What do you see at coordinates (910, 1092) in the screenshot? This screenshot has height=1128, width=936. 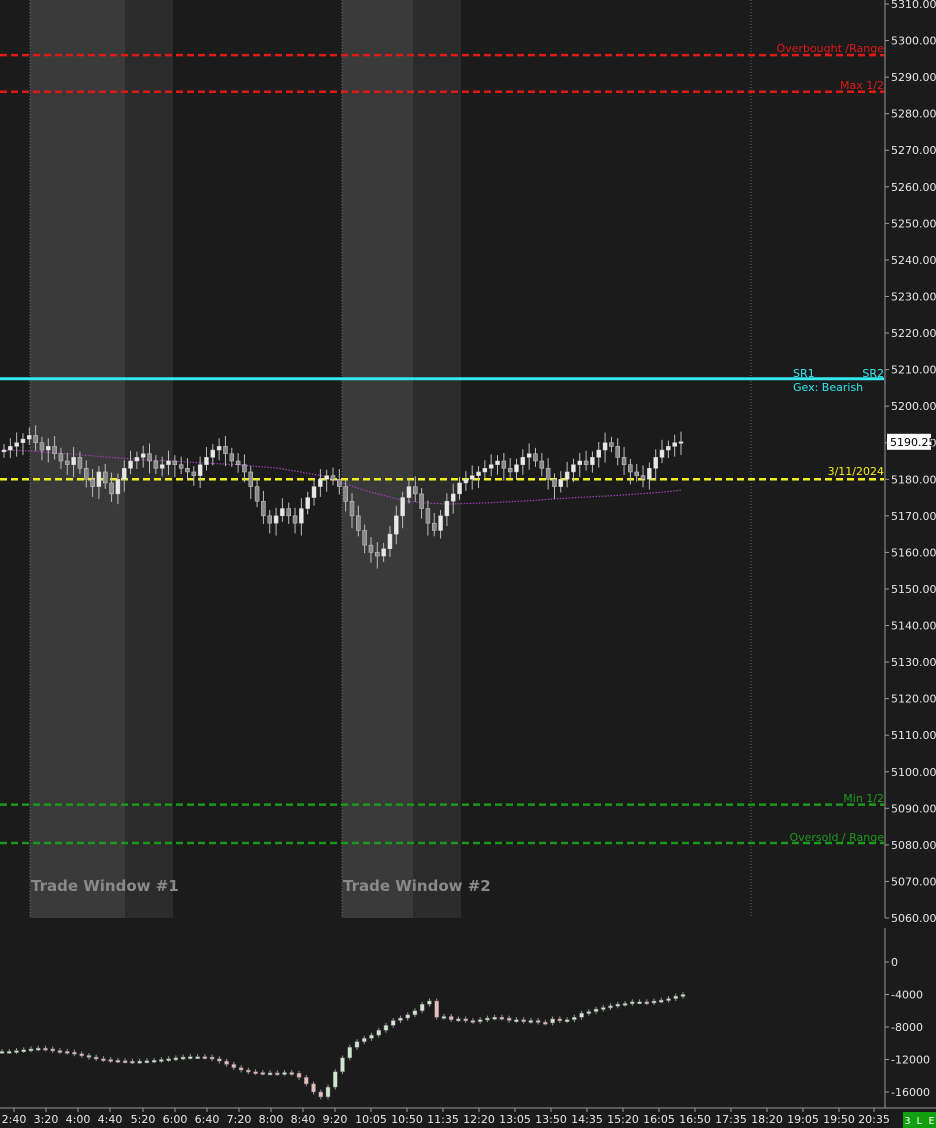 I see `lower-tick-label: -16000` at bounding box center [910, 1092].